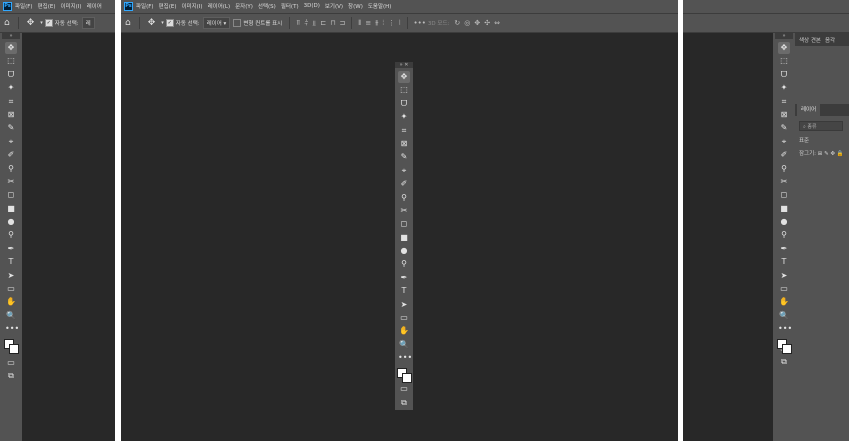 The image size is (849, 441). Describe the element at coordinates (821, 126) in the screenshot. I see `layer-filter-input: ⌕ 종류` at that location.